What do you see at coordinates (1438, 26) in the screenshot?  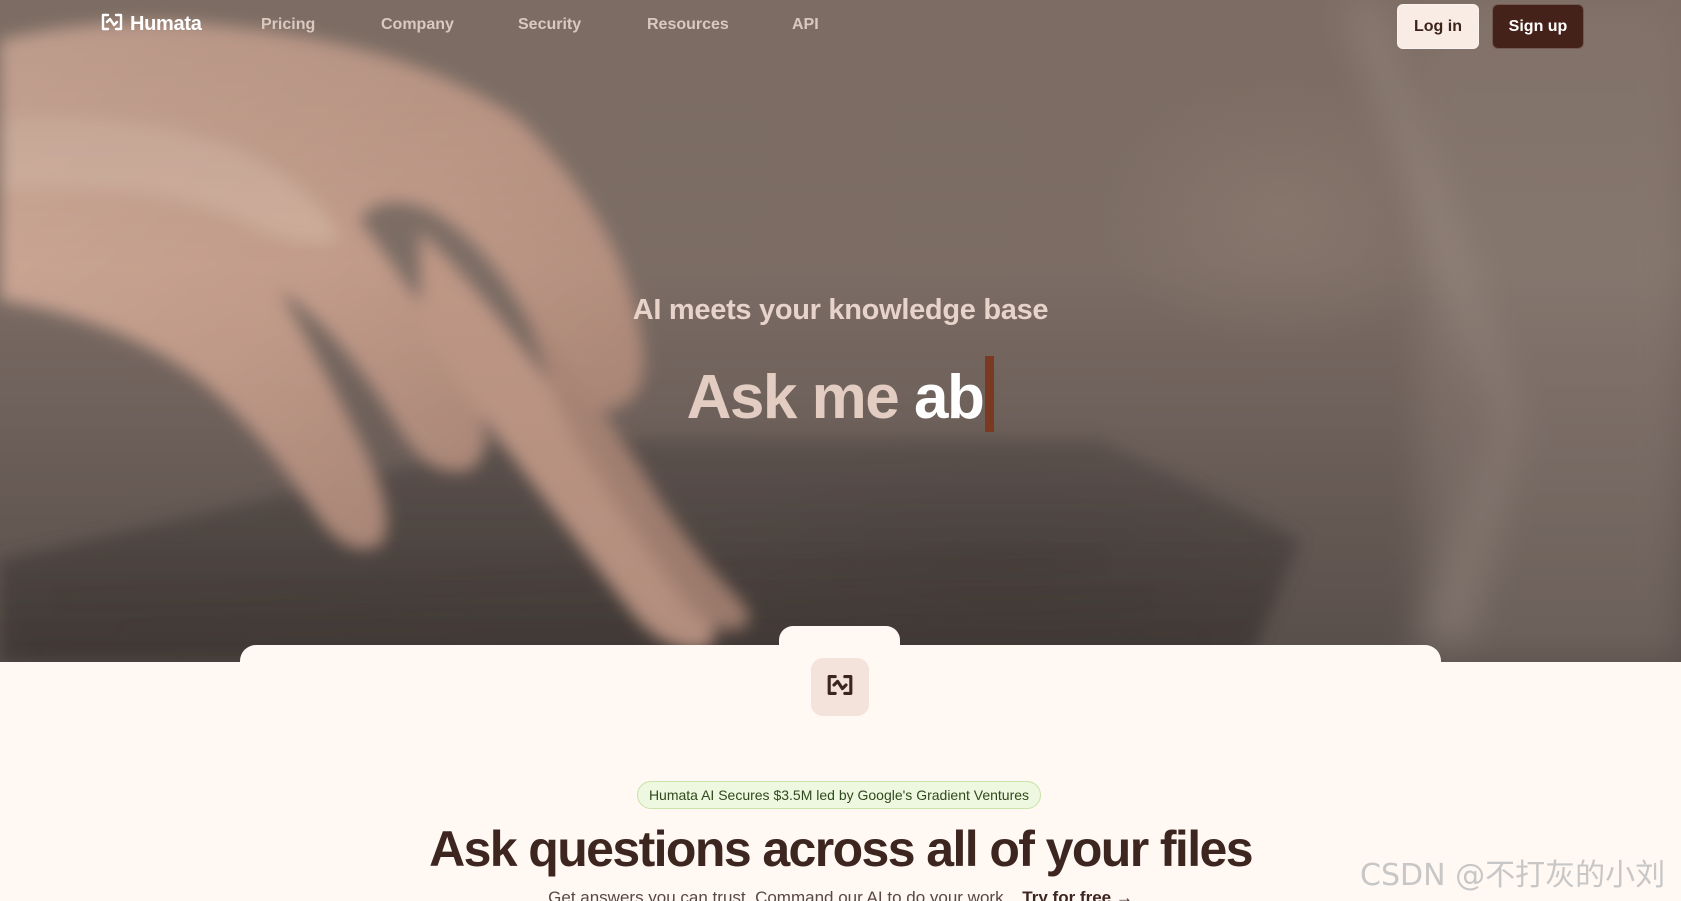 I see `login-button: Log in` at bounding box center [1438, 26].